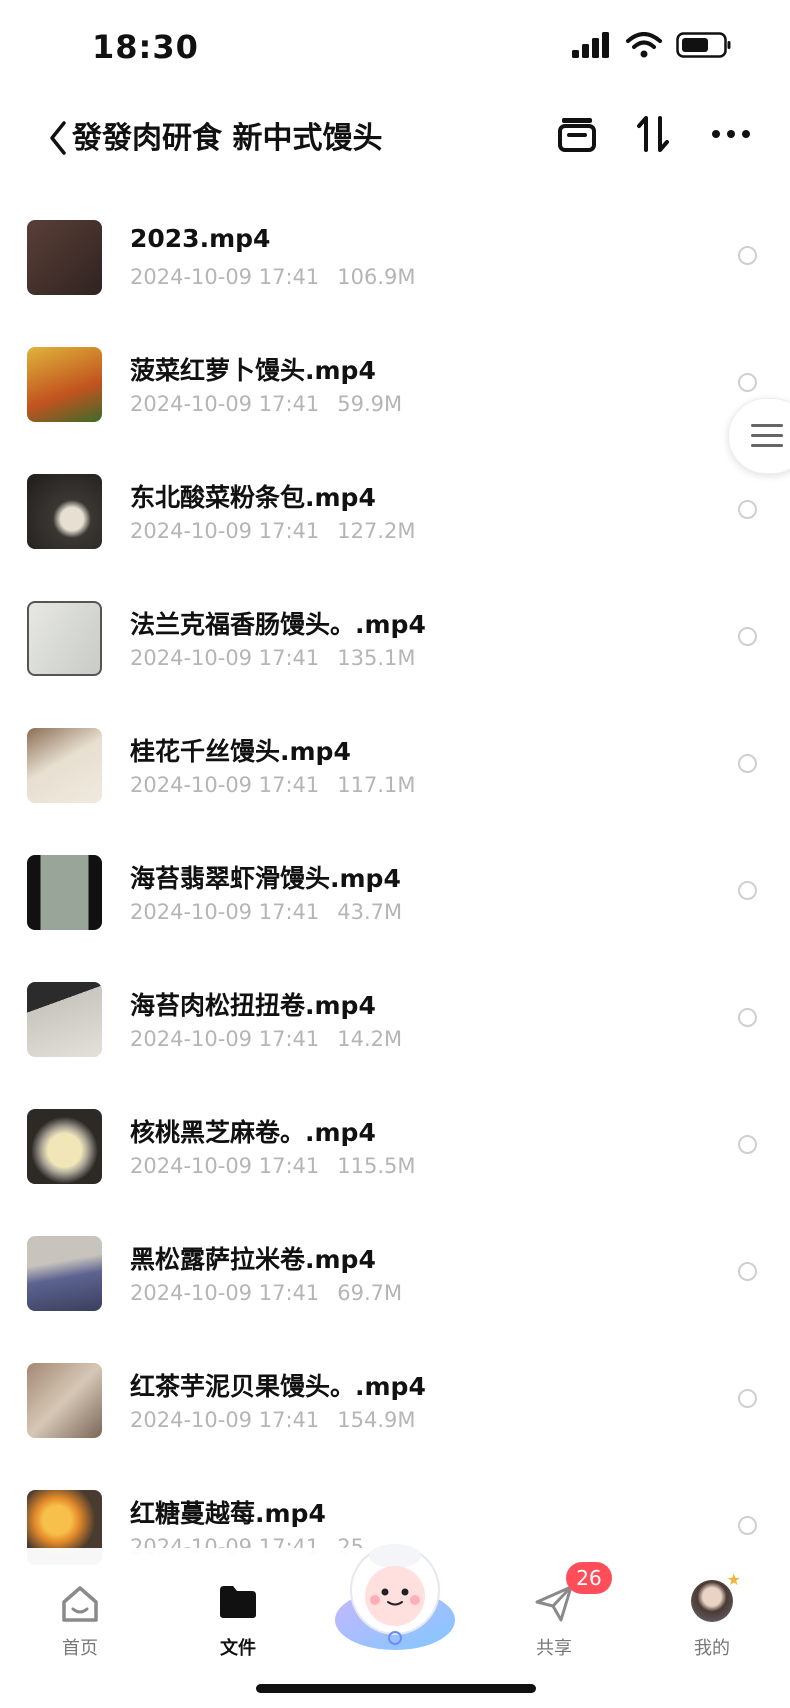 This screenshot has height=1708, width=790. I want to click on file-row: 核桃黑芝麻卷。.mp4 2024-10-09 17:41 115.5M, so click(395, 1162).